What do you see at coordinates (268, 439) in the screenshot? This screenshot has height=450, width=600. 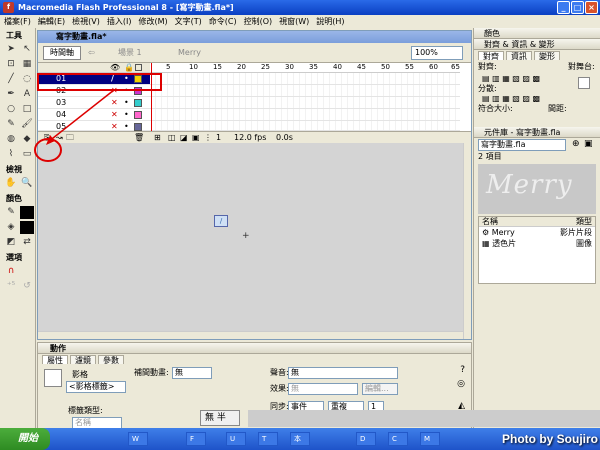 I see `taskbar-item: T` at bounding box center [268, 439].